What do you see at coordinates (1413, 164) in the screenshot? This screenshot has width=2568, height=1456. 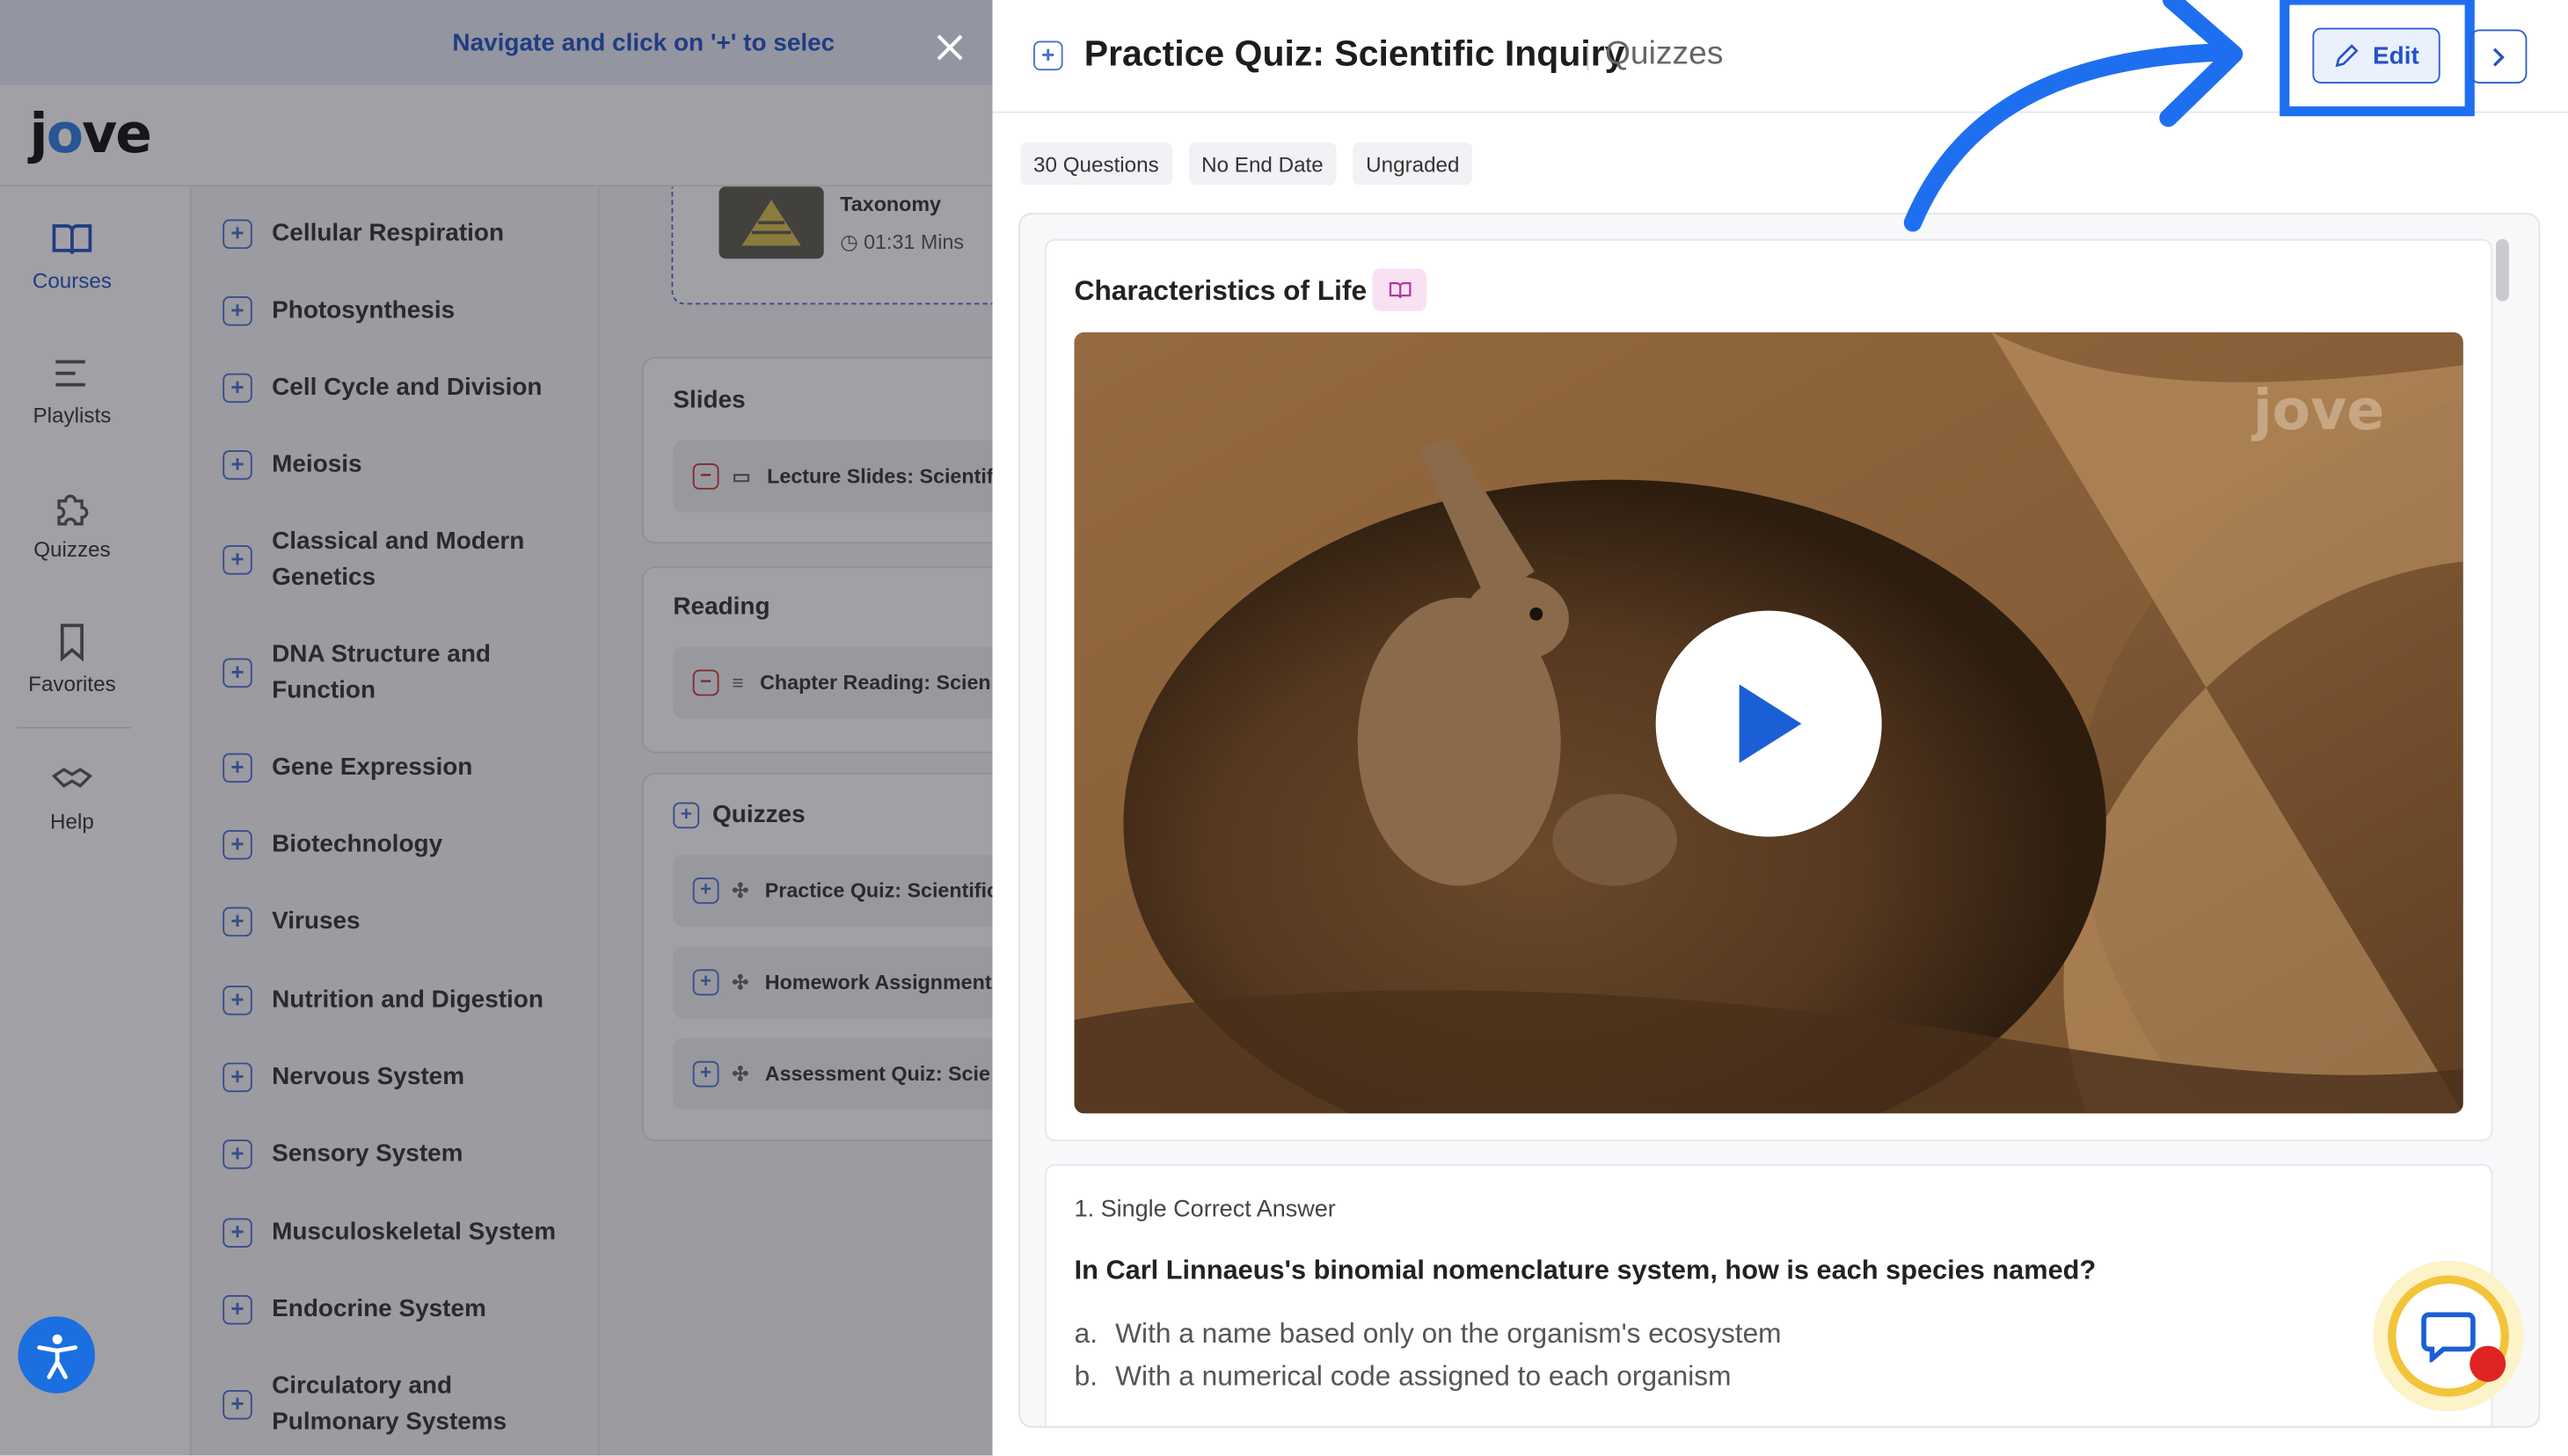 I see `grading-chip: Ungraded` at bounding box center [1413, 164].